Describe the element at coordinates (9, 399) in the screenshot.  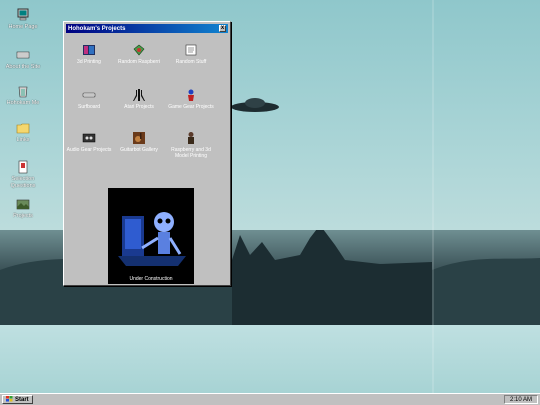
I see `windows-logo-icon` at that location.